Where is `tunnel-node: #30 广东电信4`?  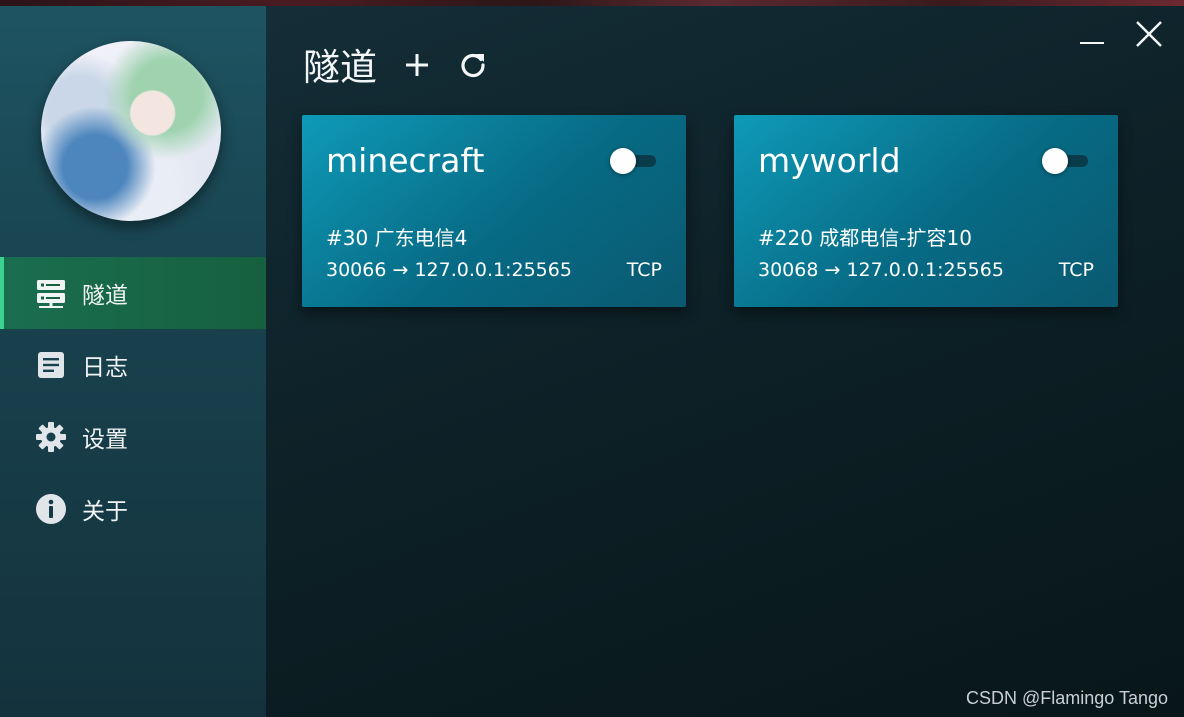 tunnel-node: #30 广东电信4 is located at coordinates (397, 238).